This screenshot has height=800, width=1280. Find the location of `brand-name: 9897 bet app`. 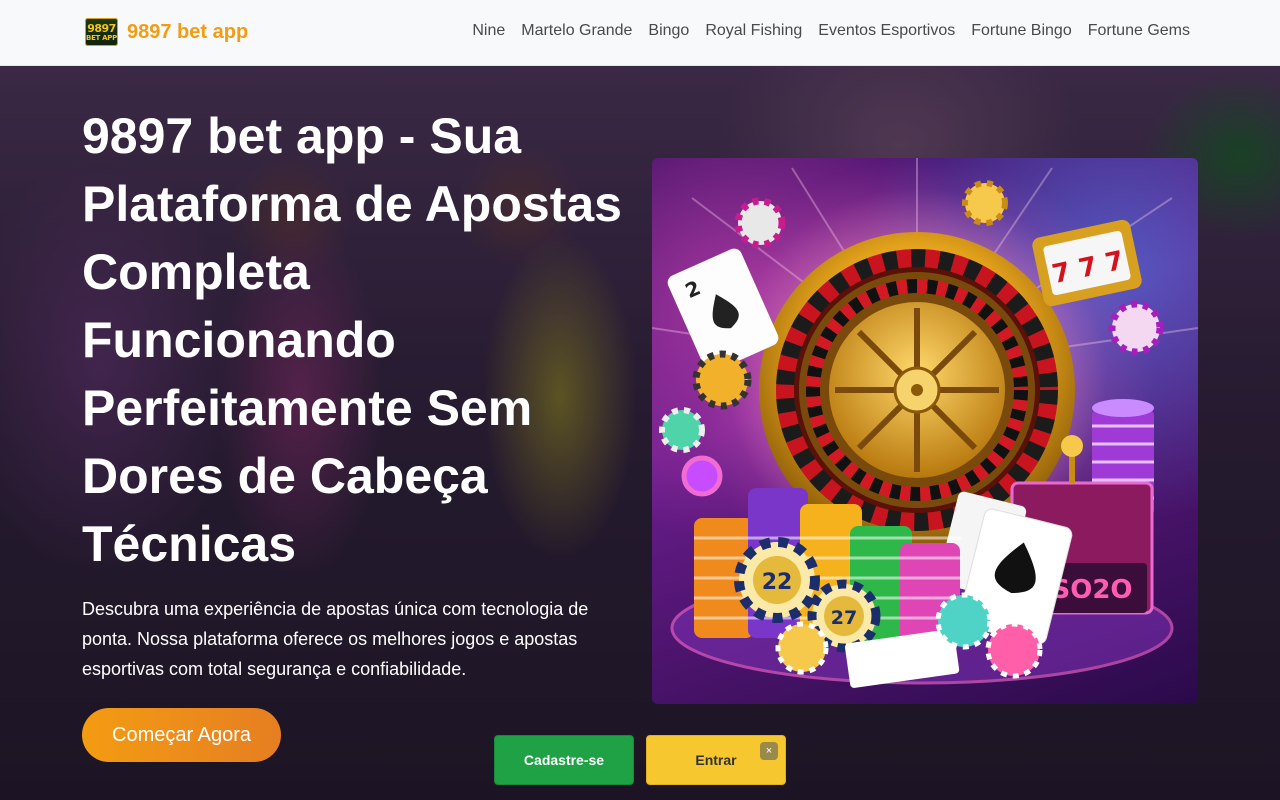

brand-name: 9897 bet app is located at coordinates (188, 31).